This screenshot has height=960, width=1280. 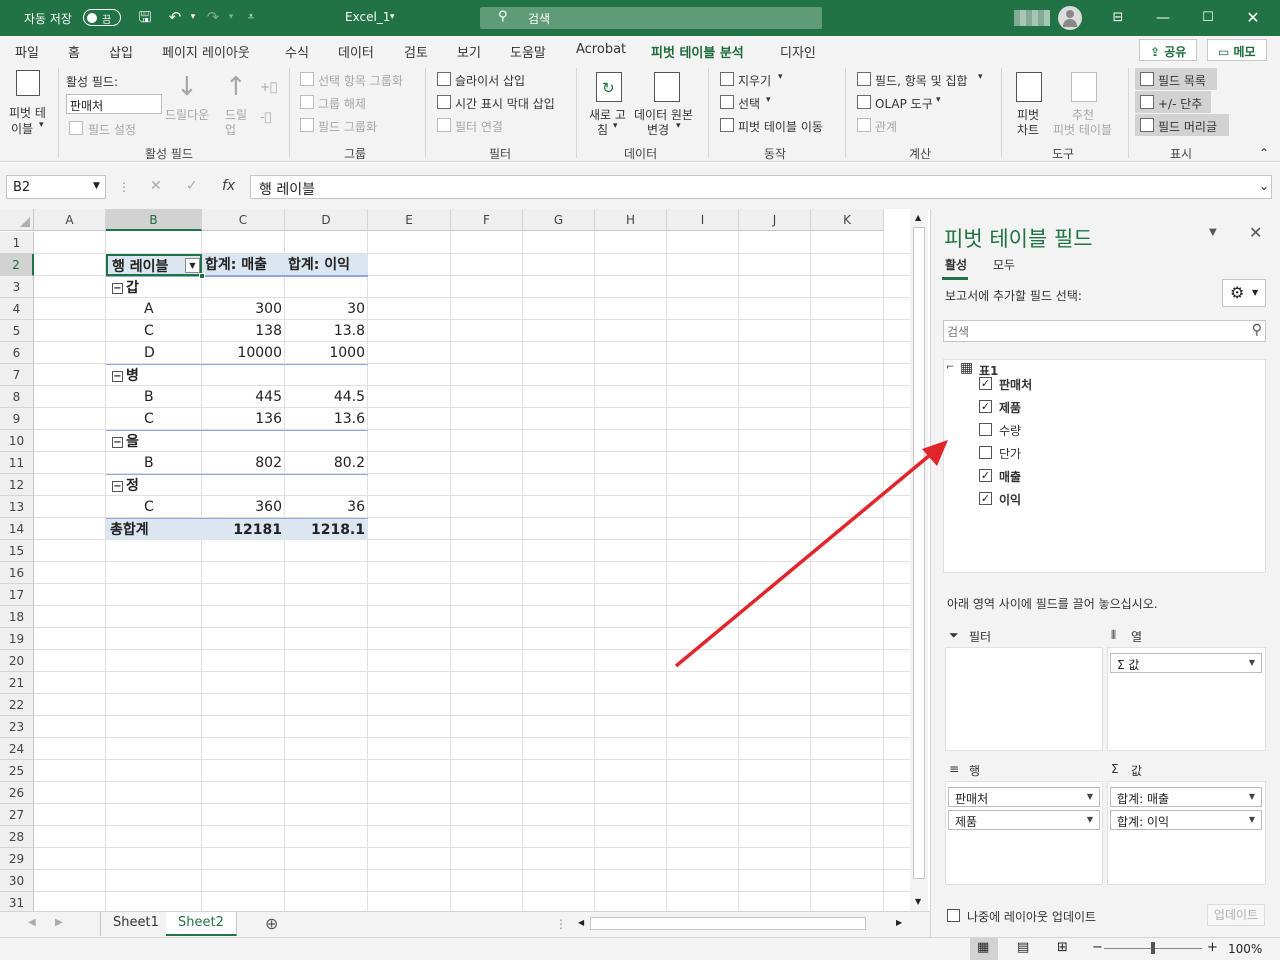 What do you see at coordinates (243, 397) in the screenshot?
I see `pivot-sales-value: 445` at bounding box center [243, 397].